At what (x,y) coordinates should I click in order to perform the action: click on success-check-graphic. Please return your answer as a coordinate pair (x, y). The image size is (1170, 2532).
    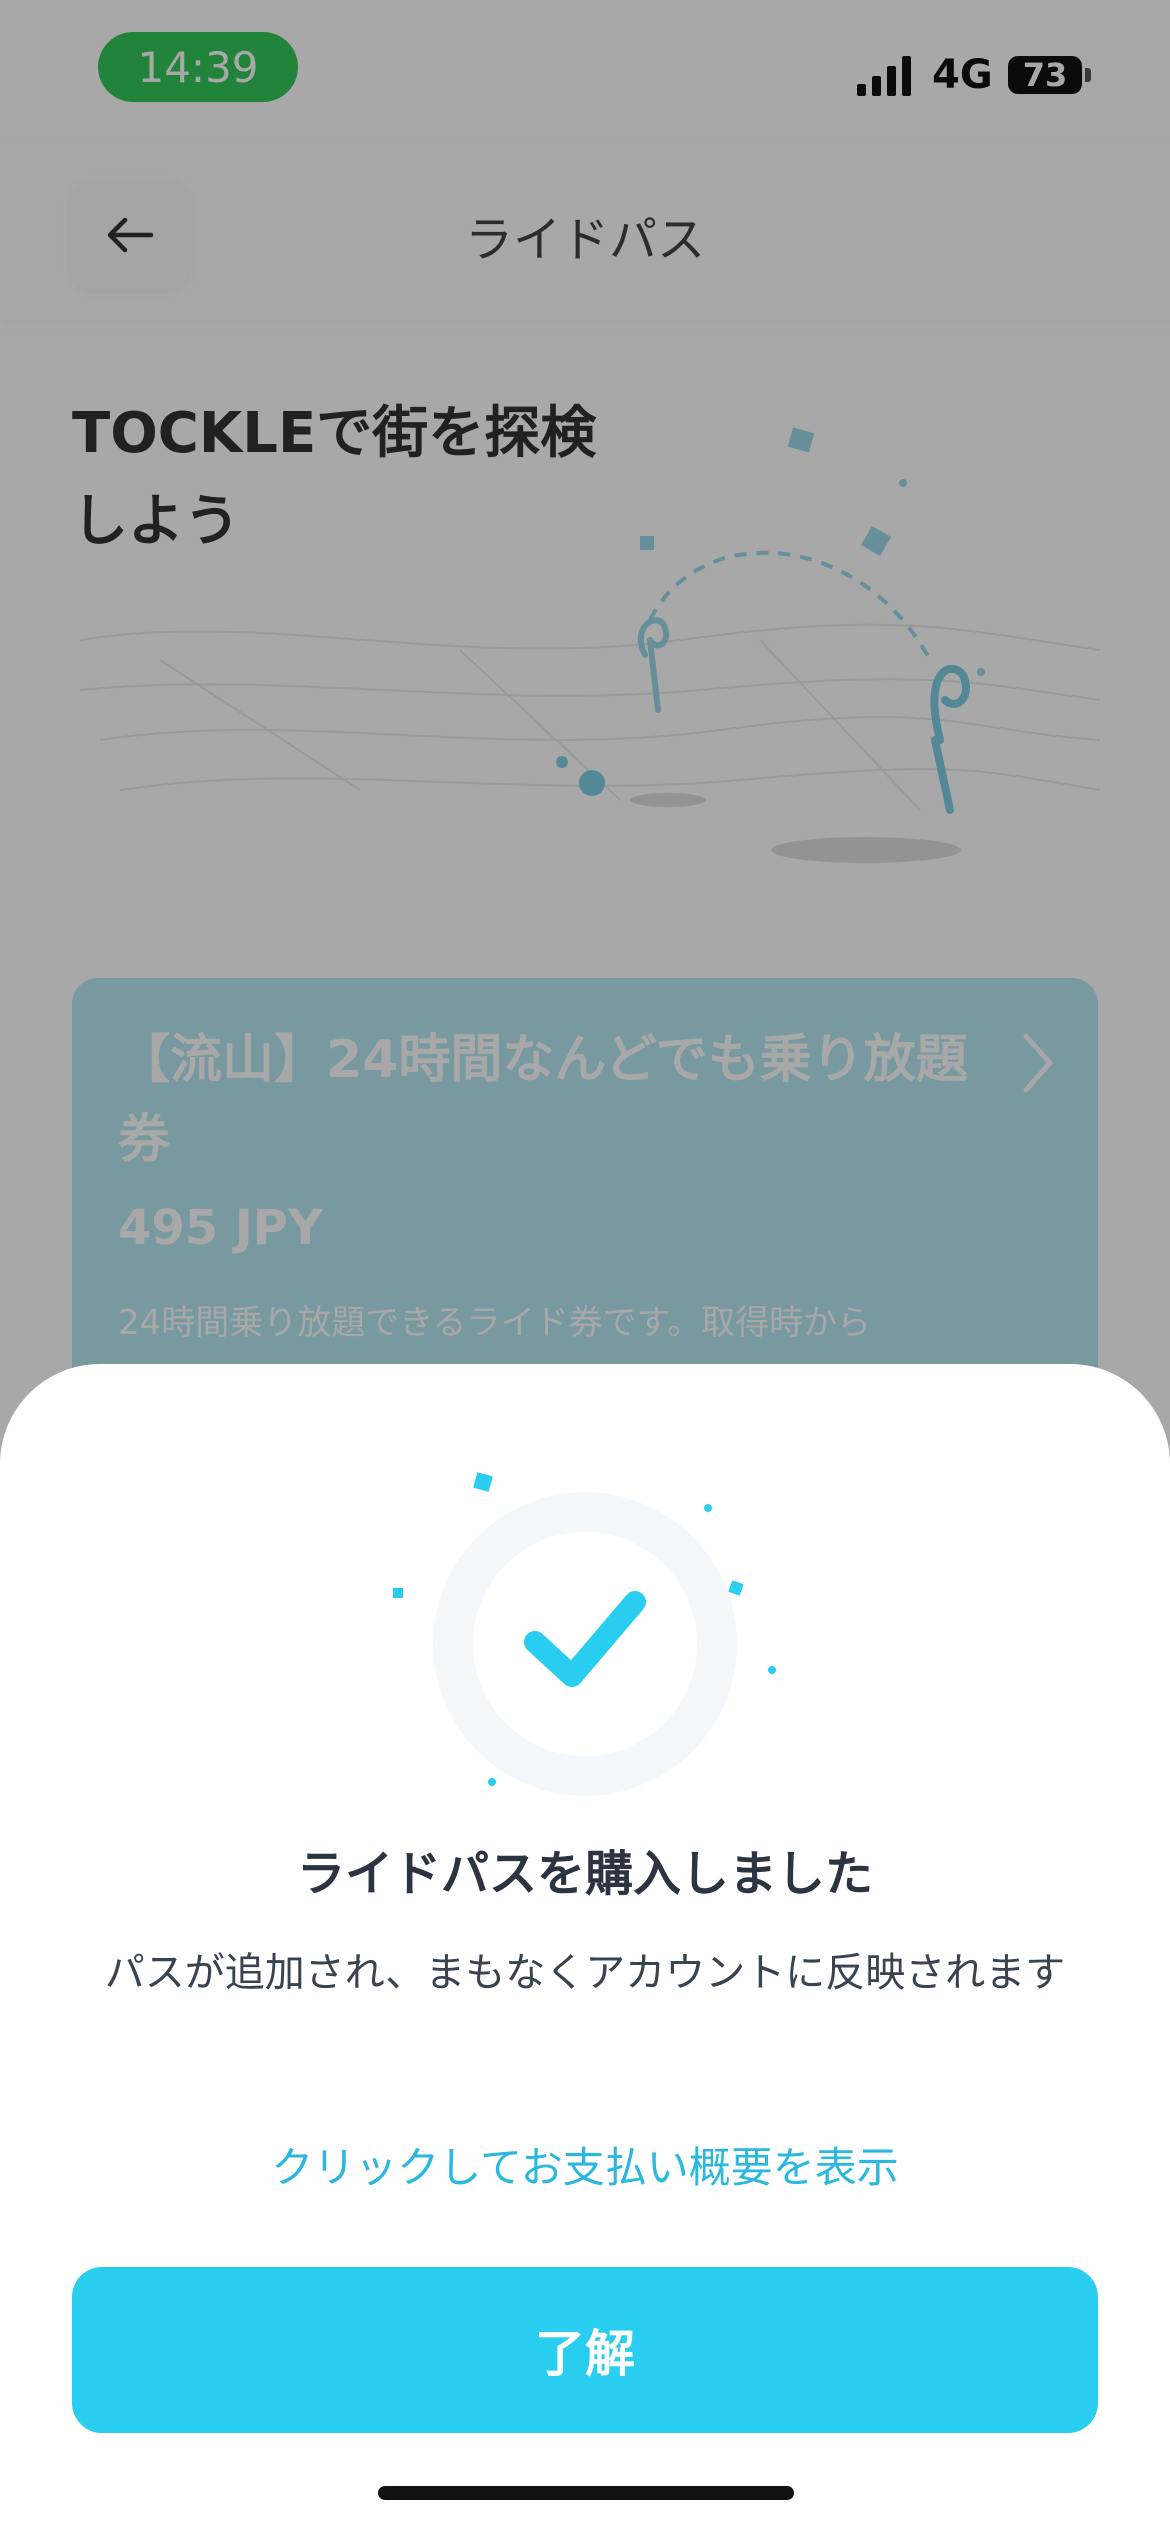
    Looking at the image, I should click on (584, 1634).